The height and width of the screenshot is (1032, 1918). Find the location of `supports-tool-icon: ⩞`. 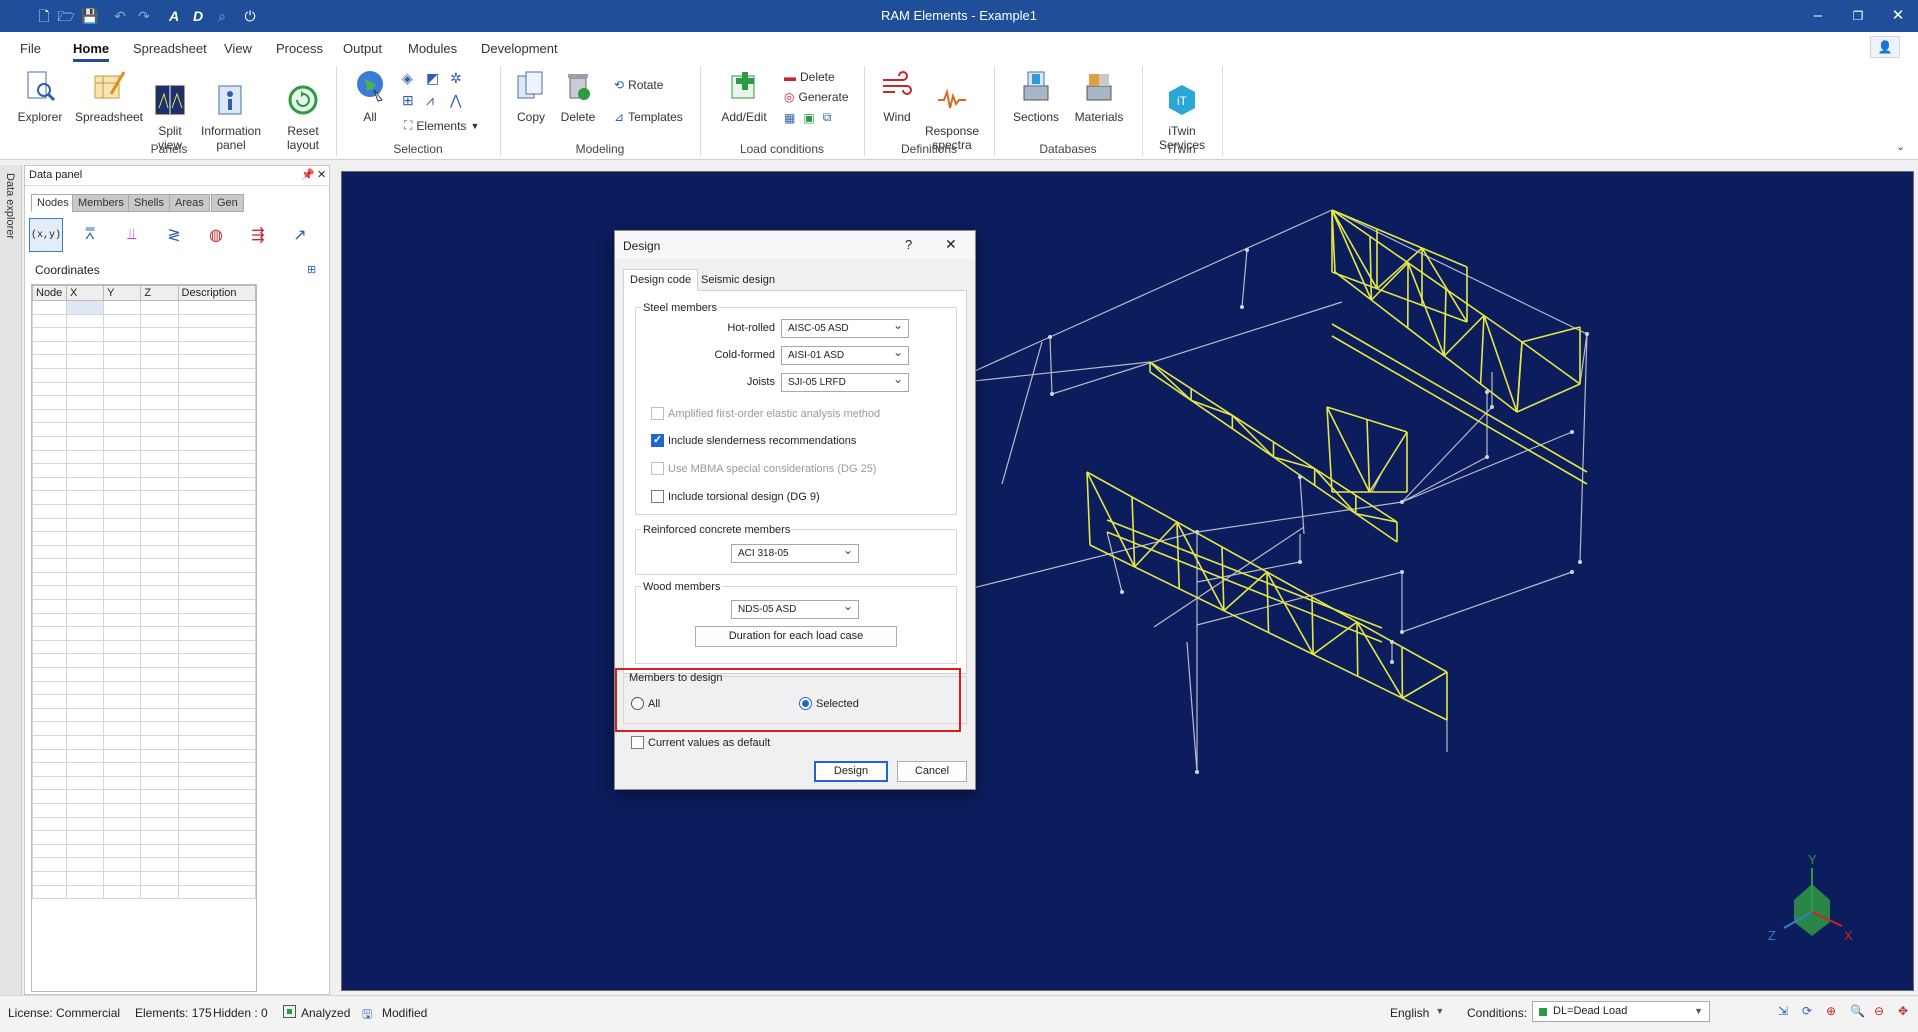

supports-tool-icon: ⩞ is located at coordinates (90, 235).